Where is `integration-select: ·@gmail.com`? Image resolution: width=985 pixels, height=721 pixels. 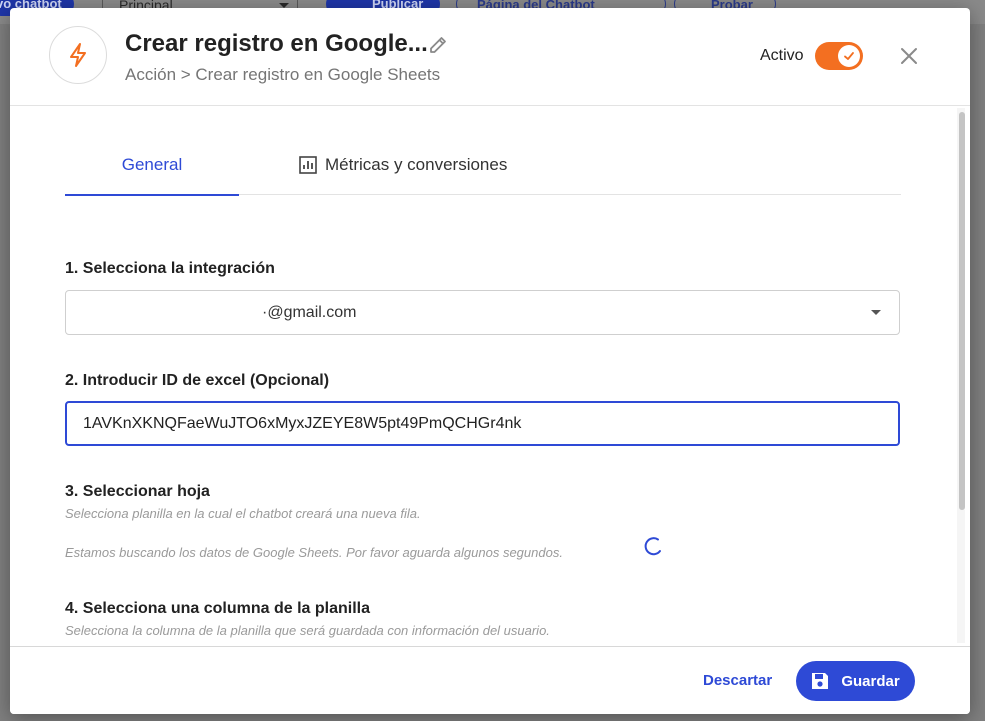 integration-select: ·@gmail.com is located at coordinates (482, 312).